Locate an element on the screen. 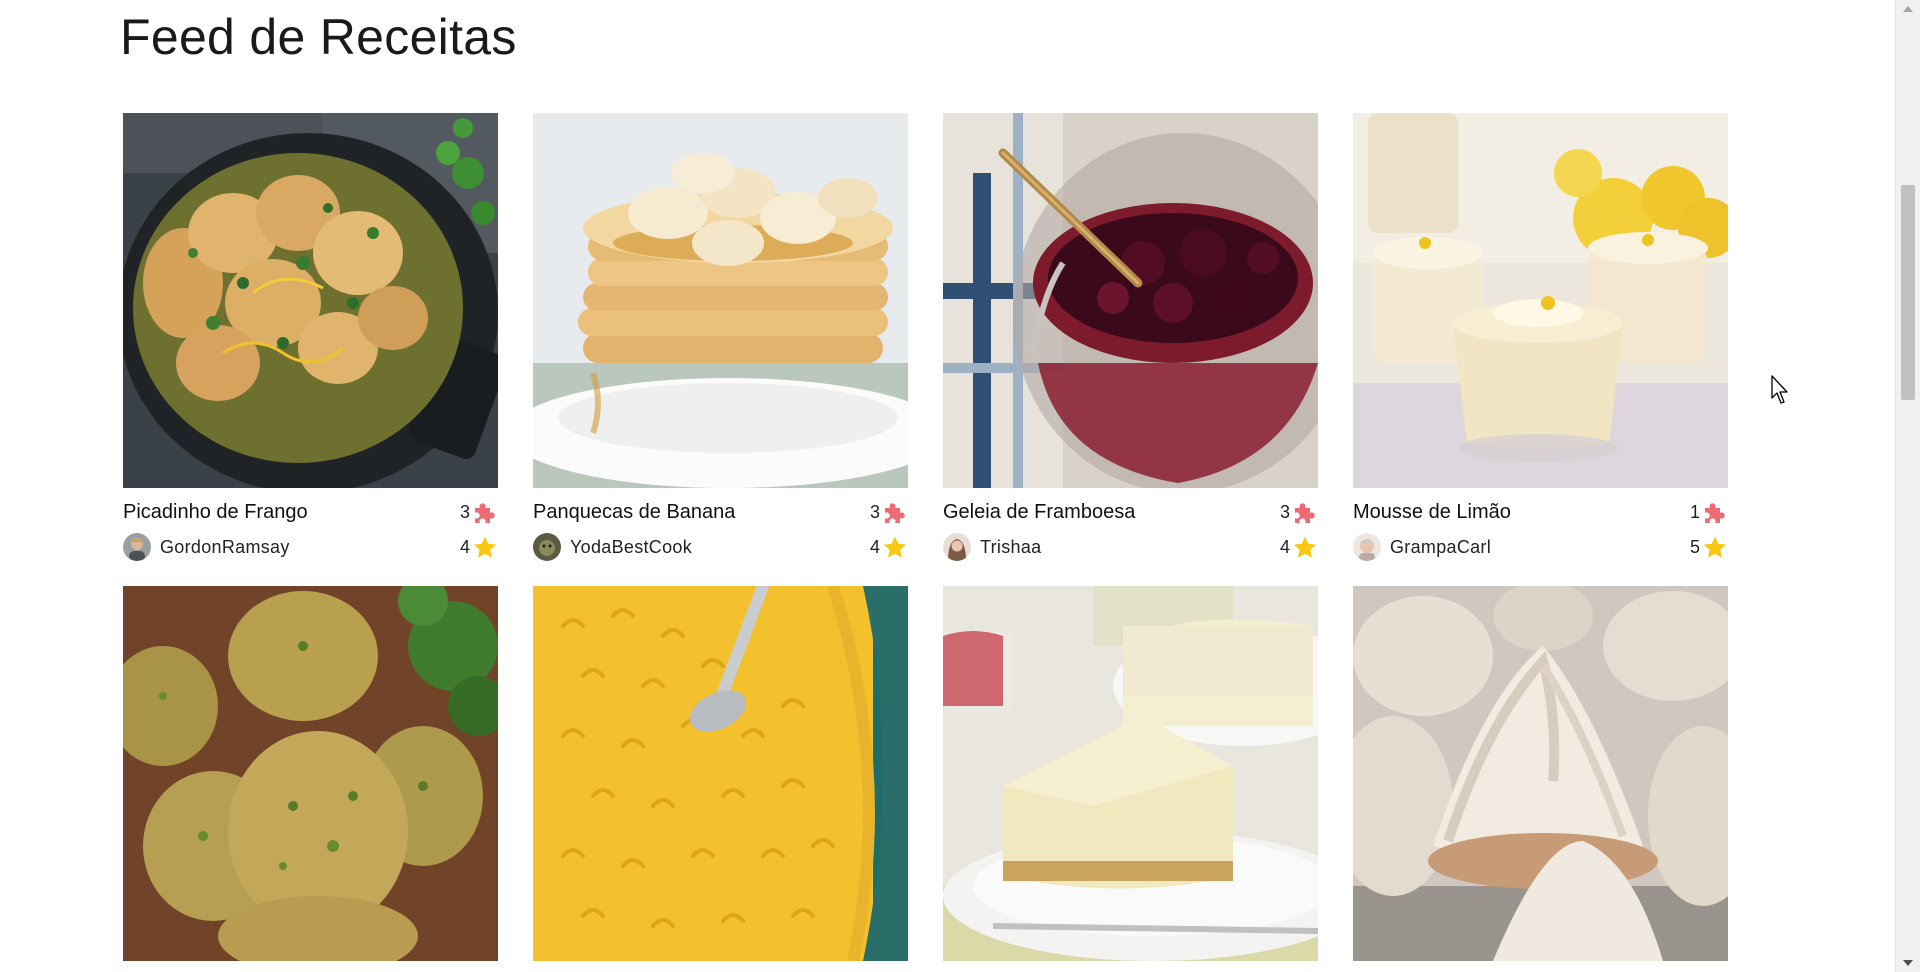 This screenshot has height=972, width=1920. author-name: Trishaa is located at coordinates (1011, 546).